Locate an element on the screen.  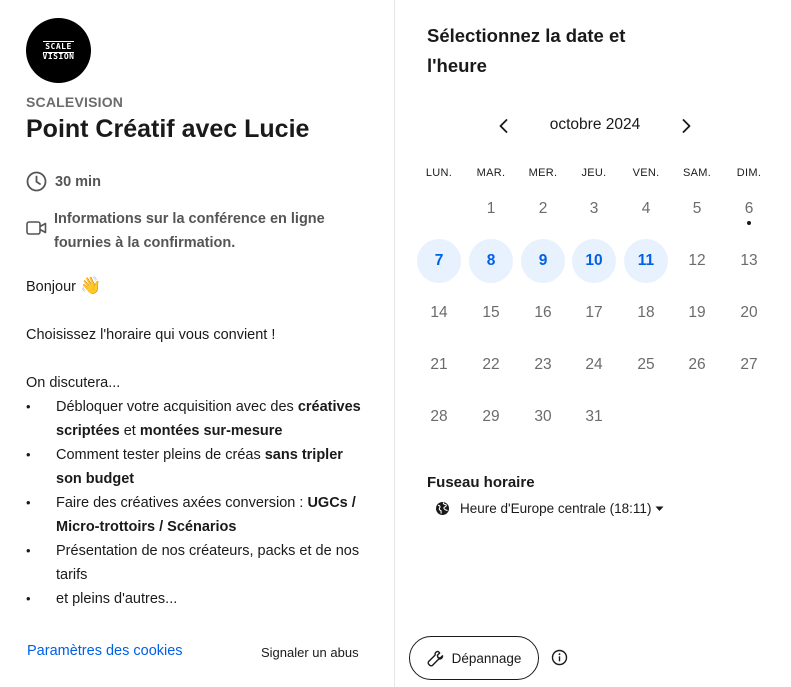
calendar-day: 22 is located at coordinates (491, 364).